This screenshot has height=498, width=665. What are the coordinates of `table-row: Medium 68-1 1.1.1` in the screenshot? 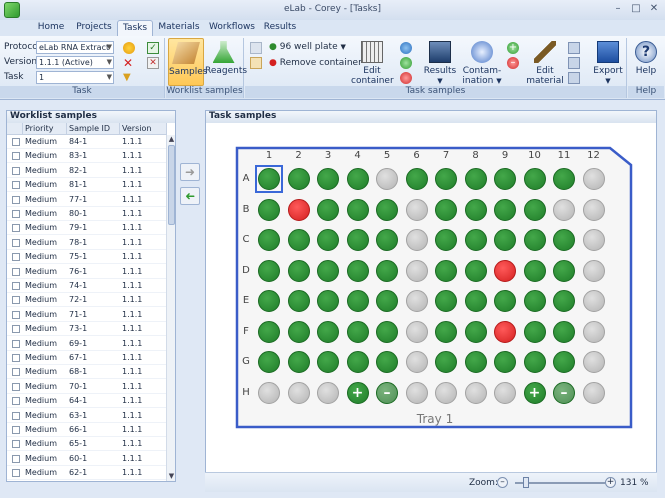 It's located at (87, 372).